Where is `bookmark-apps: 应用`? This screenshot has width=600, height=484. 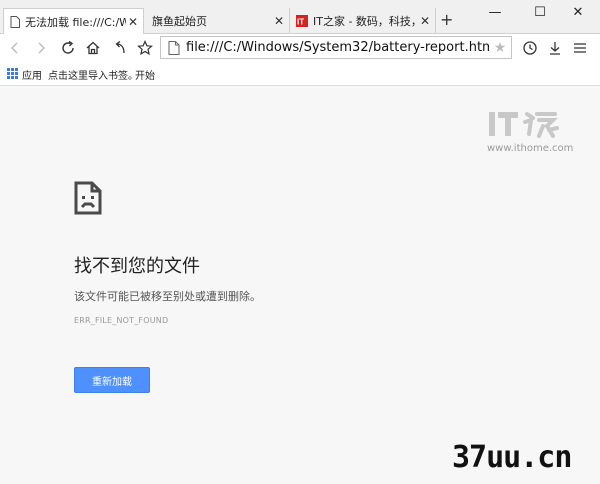
bookmark-apps: 应用 is located at coordinates (32, 74).